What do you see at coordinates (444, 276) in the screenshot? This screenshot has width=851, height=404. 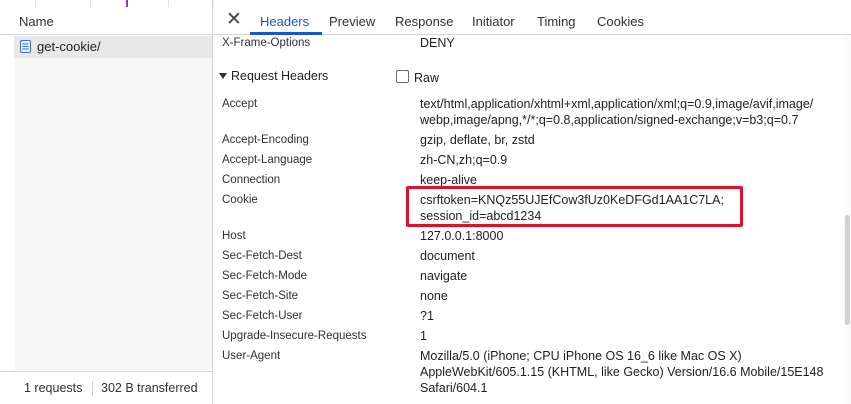 I see `header-value: navigate` at bounding box center [444, 276].